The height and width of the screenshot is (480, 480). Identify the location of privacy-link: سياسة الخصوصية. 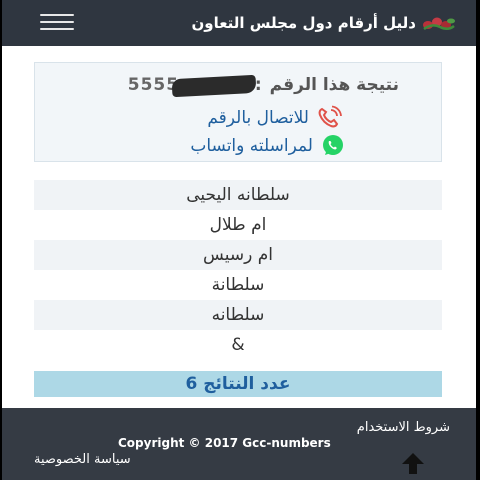
(82, 459).